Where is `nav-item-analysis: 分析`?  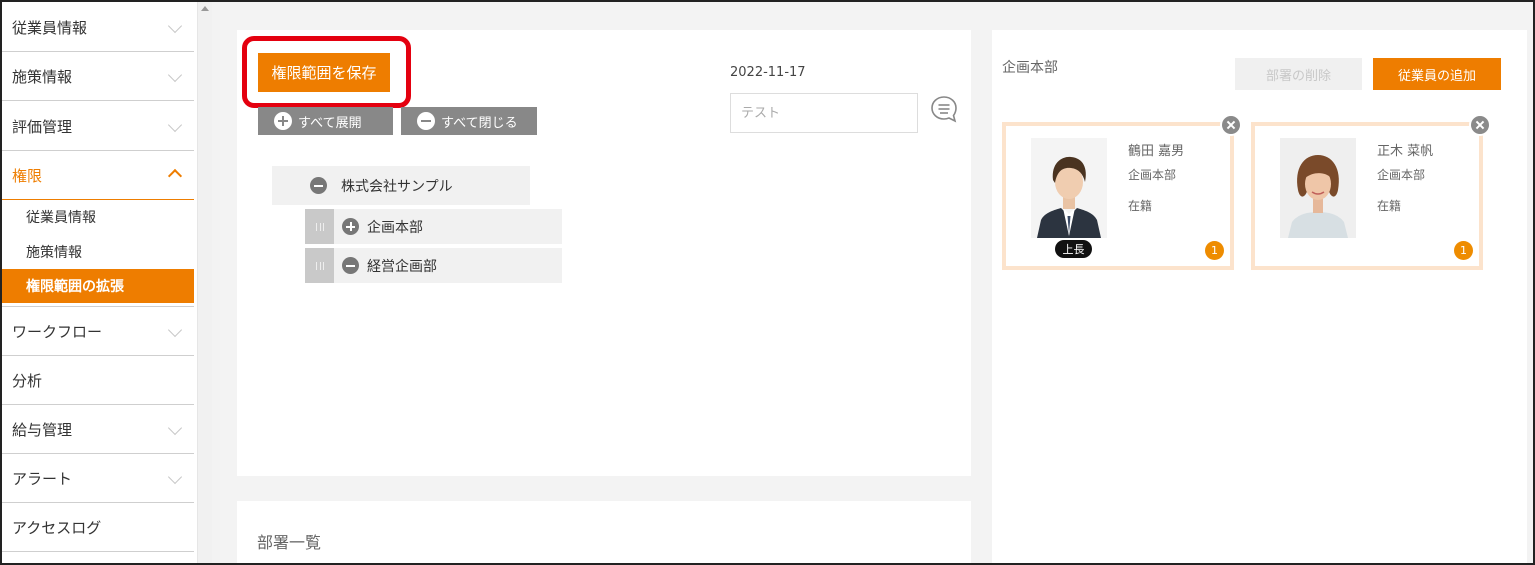
nav-item-analysis: 分析 is located at coordinates (97, 380).